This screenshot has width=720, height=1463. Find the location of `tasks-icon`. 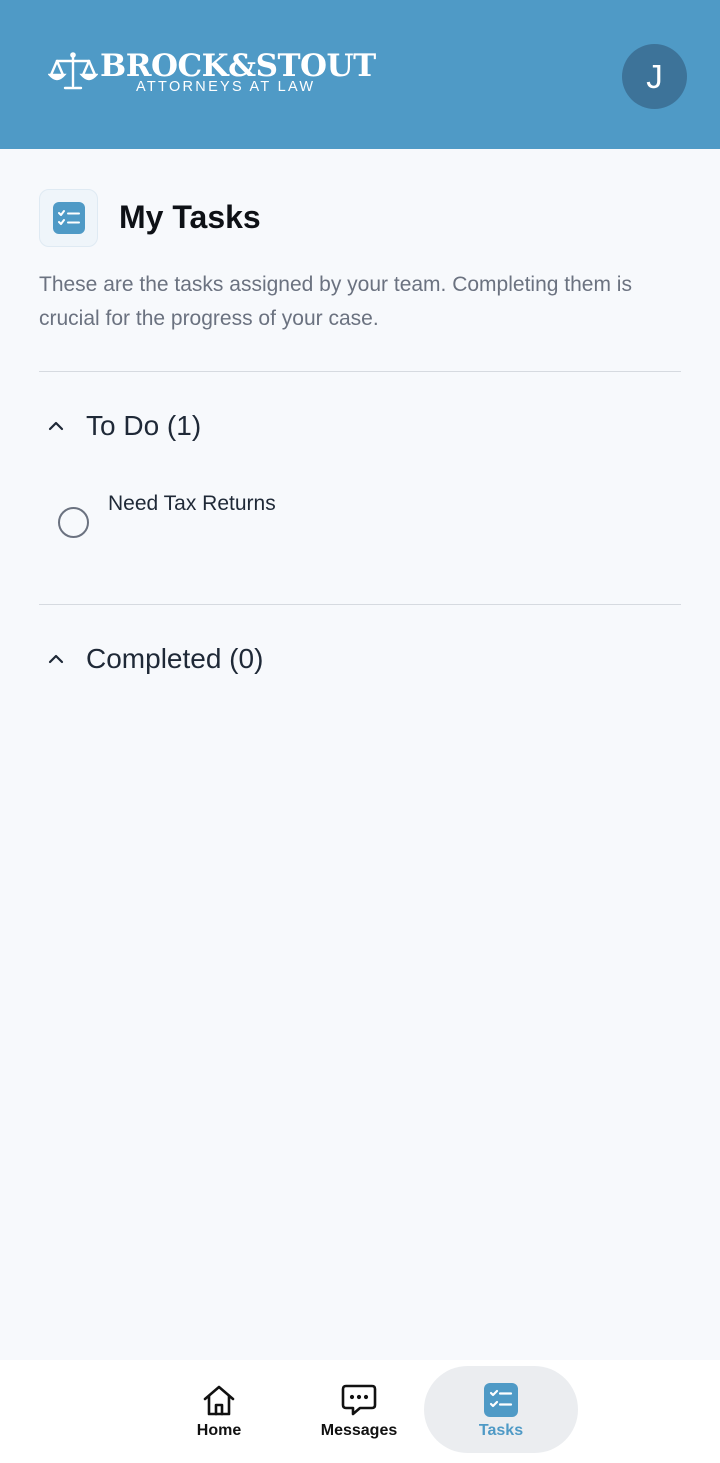

tasks-icon is located at coordinates (501, 1399).